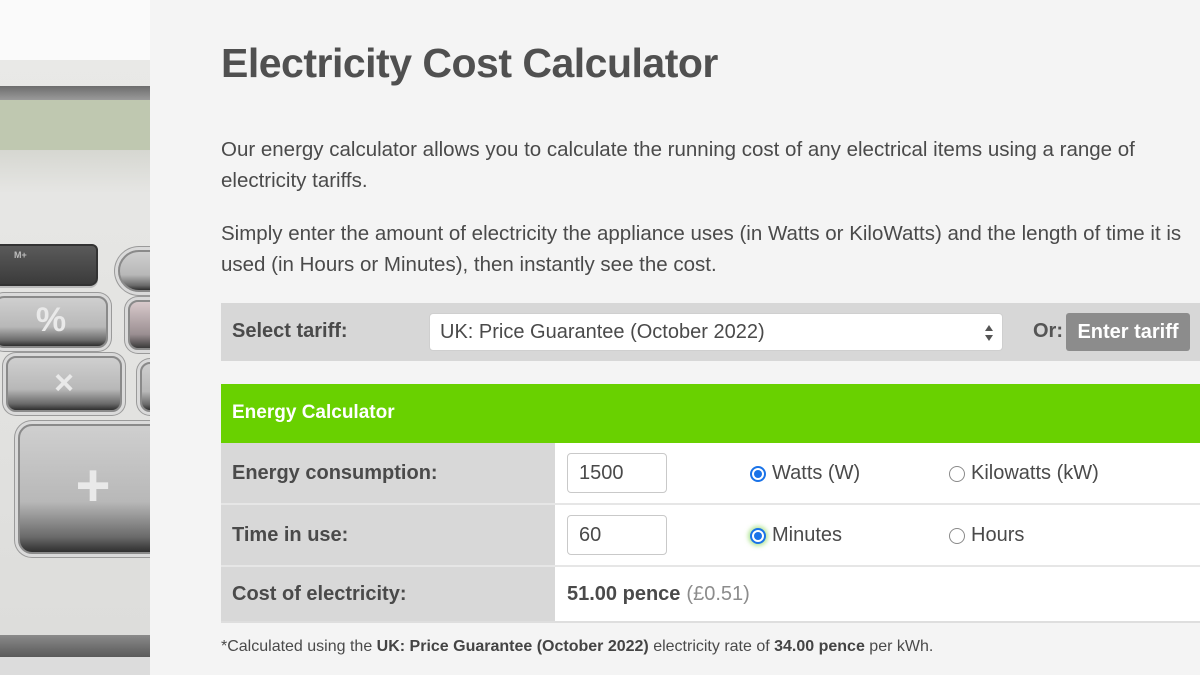 This screenshot has height=675, width=1200. Describe the element at coordinates (54, 322) in the screenshot. I see `calculator-key-percent: %` at that location.